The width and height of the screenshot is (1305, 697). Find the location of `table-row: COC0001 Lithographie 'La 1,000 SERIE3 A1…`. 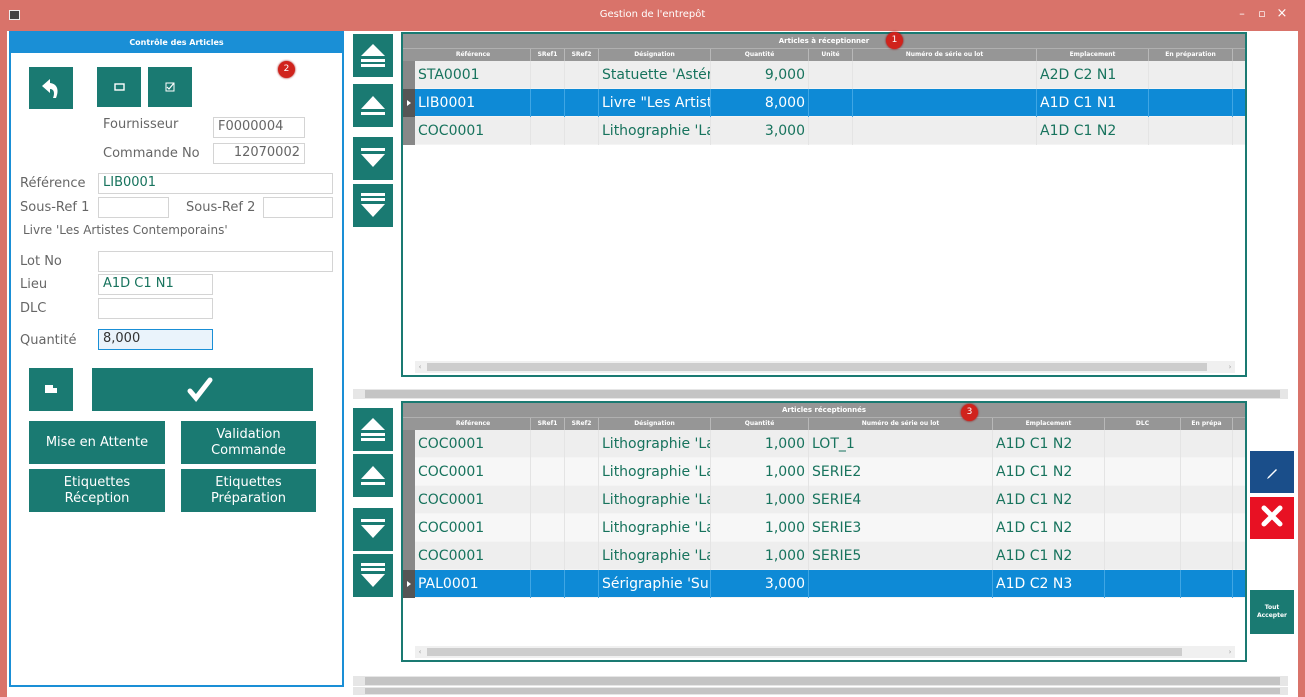

table-row: COC0001 Lithographie 'La 1,000 SERIE3 A1… is located at coordinates (824, 528).